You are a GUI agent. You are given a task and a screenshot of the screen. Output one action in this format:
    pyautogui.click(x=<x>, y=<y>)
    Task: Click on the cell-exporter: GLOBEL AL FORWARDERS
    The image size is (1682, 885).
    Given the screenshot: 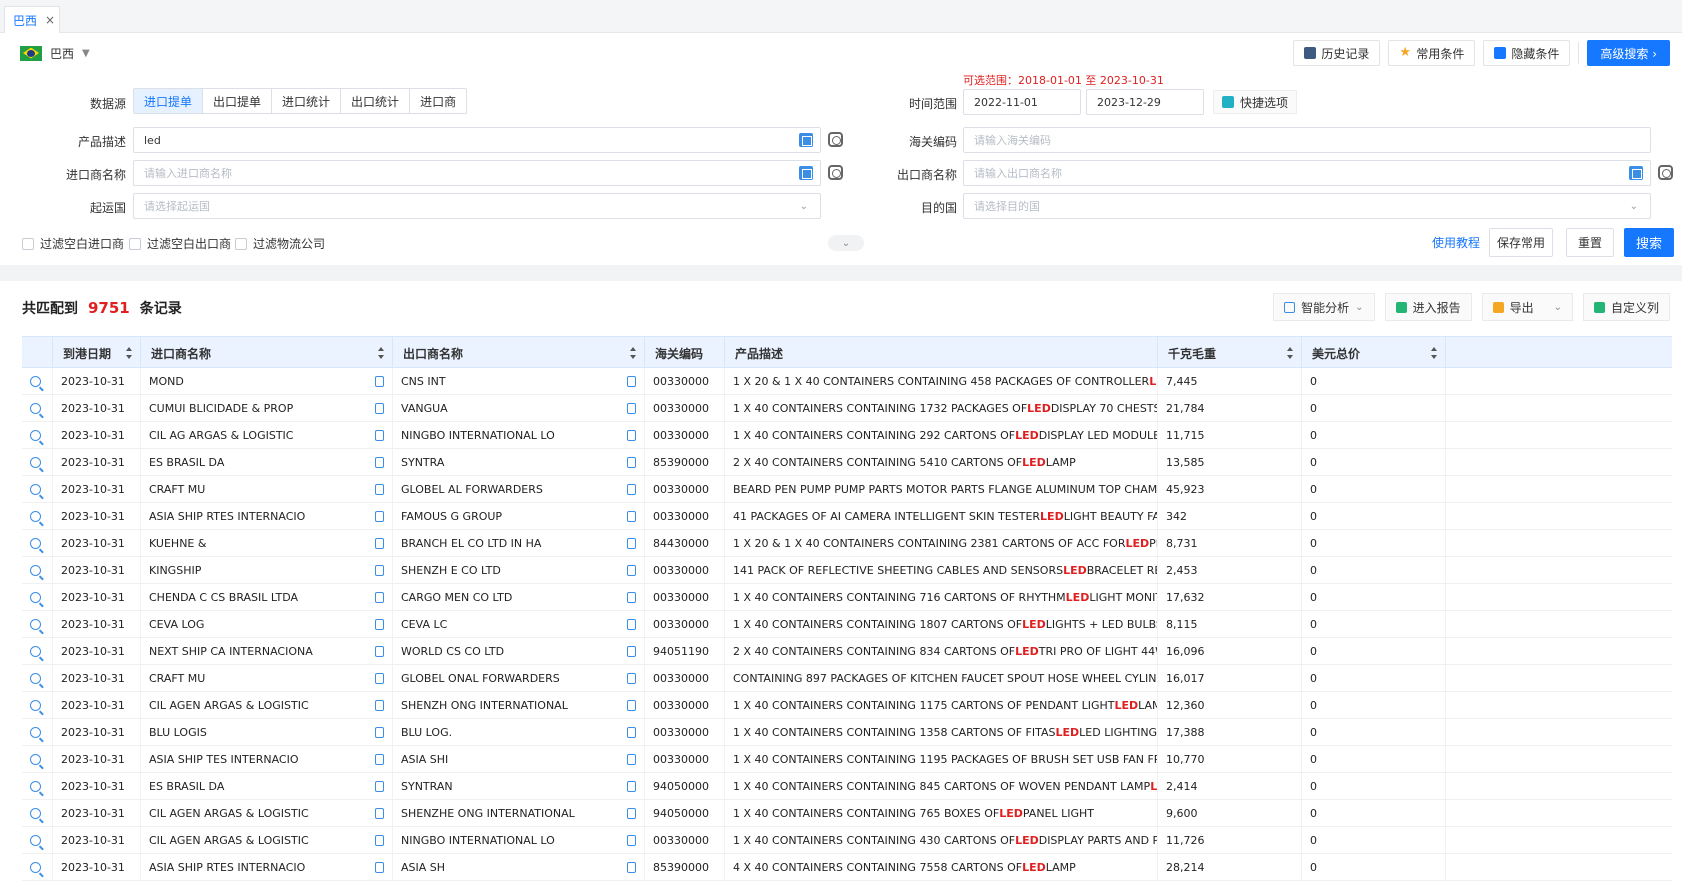 What is the action you would take?
    pyautogui.click(x=519, y=489)
    